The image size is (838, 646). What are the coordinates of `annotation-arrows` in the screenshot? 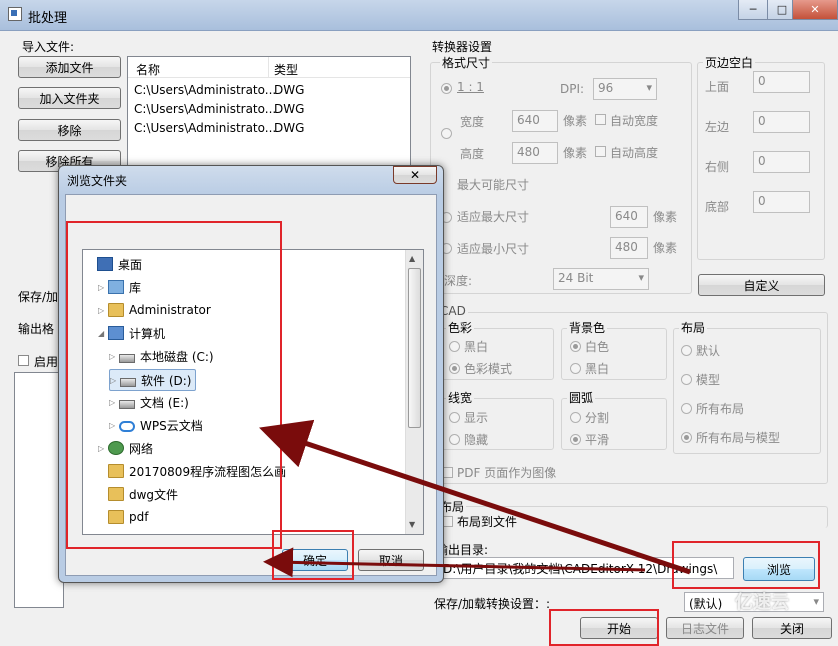 It's located at (475, 498).